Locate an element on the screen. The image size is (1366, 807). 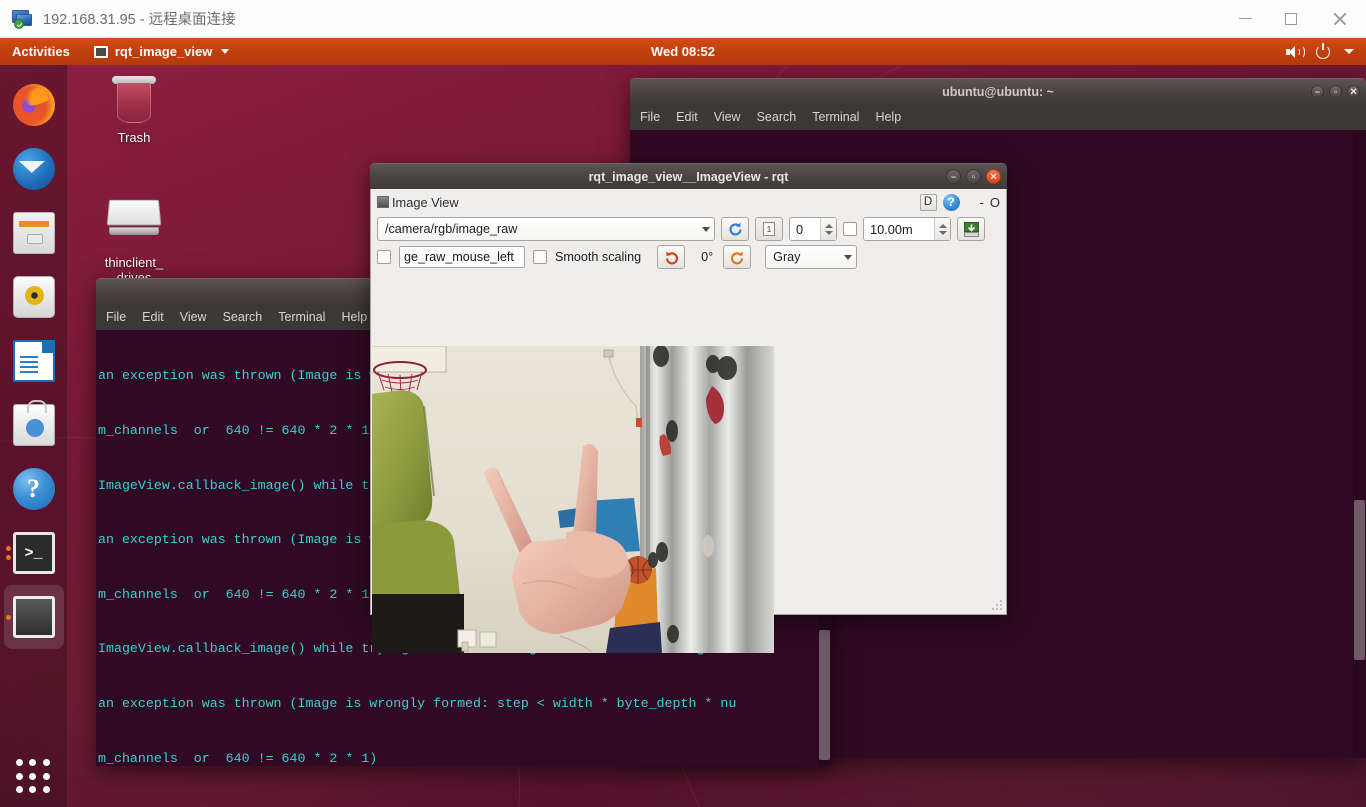
thunderbird-icon is located at coordinates (33, 169).